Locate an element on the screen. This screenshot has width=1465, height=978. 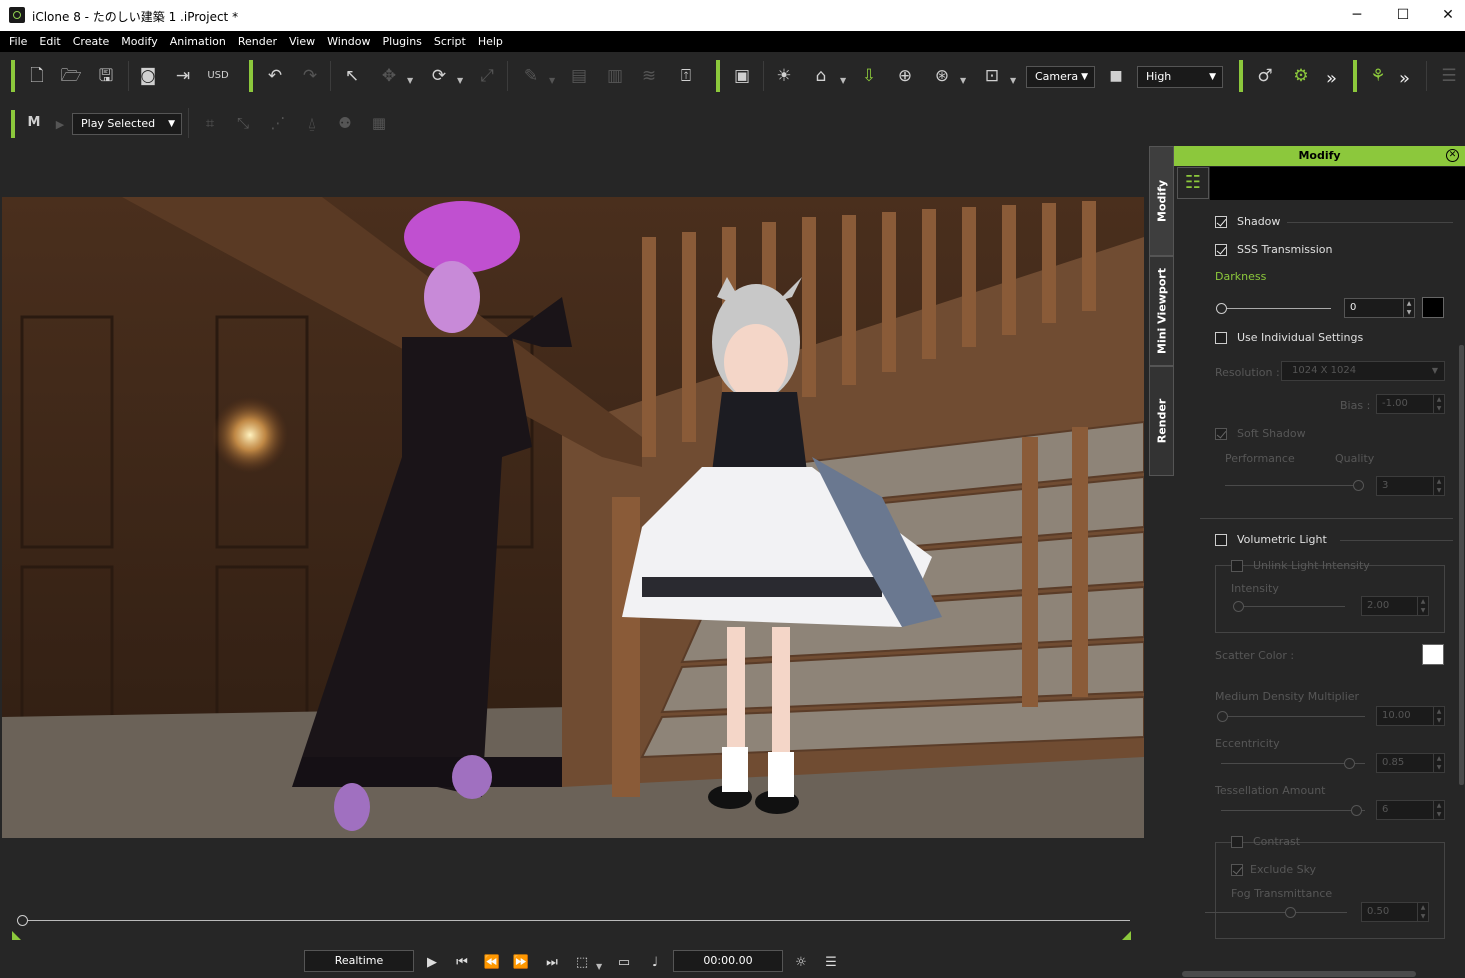
loop-icon: ⬚ is located at coordinates (582, 962).